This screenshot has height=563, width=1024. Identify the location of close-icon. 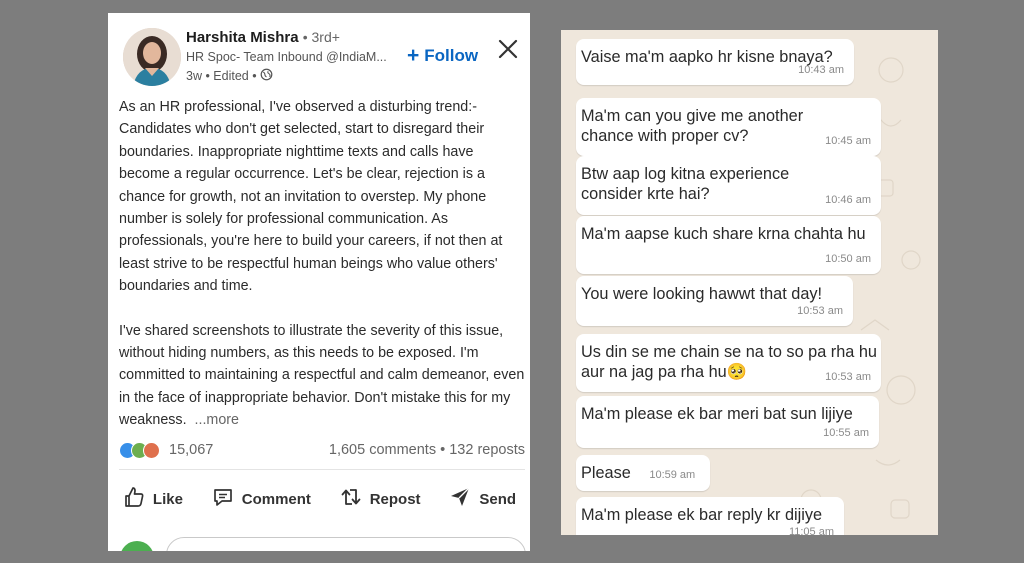
(508, 49).